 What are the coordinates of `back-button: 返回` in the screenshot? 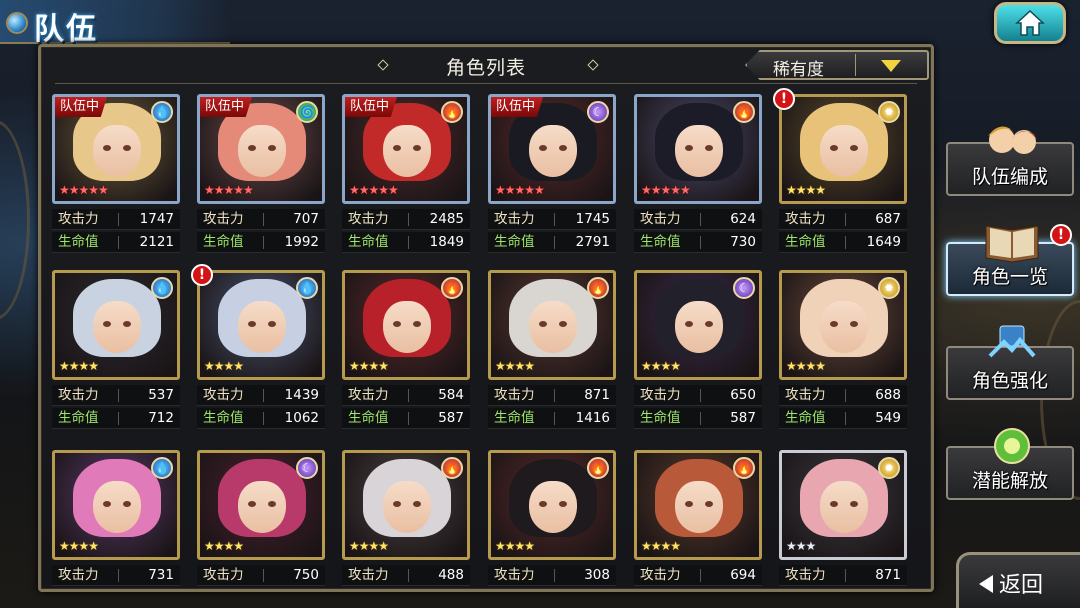 It's located at (1018, 580).